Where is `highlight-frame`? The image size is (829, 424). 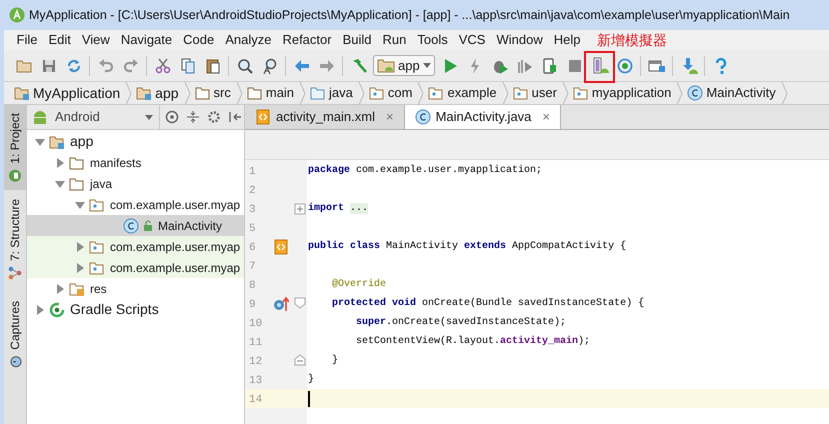
highlight-frame is located at coordinates (599, 67).